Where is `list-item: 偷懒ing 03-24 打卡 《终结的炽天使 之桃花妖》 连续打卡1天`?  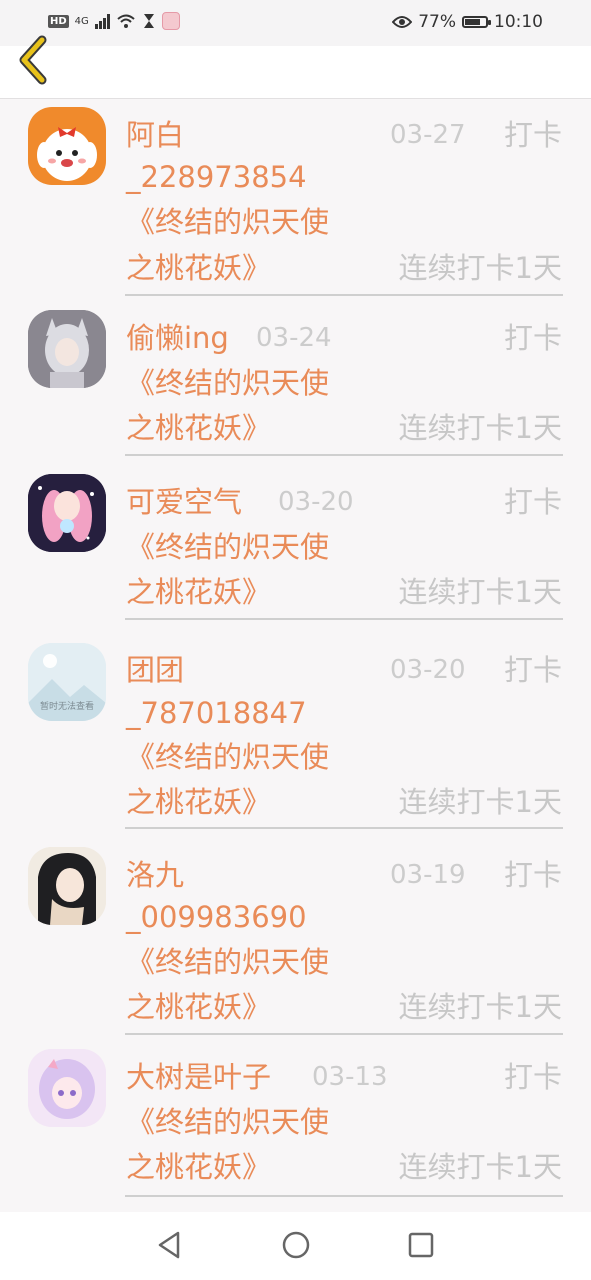
list-item: 偷懒ing 03-24 打卡 《终结的炽天使 之桃花妖》 连续打卡1天 is located at coordinates (295, 378).